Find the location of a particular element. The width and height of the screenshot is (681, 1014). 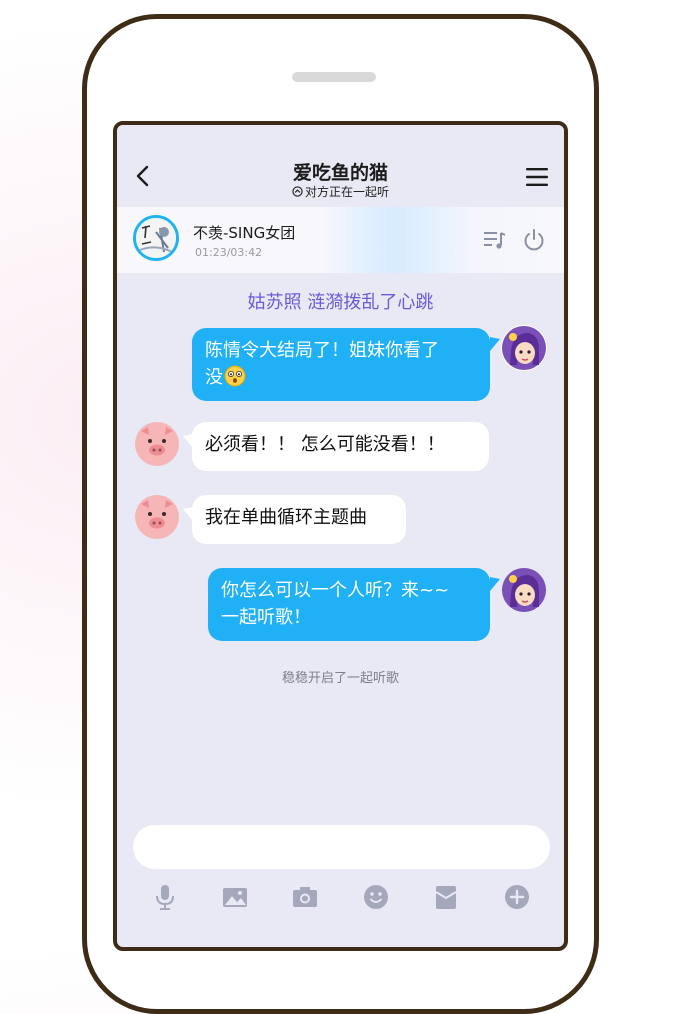

top-bar: 爱吃鱼的猫 对方正在一起听 is located at coordinates (340, 166).